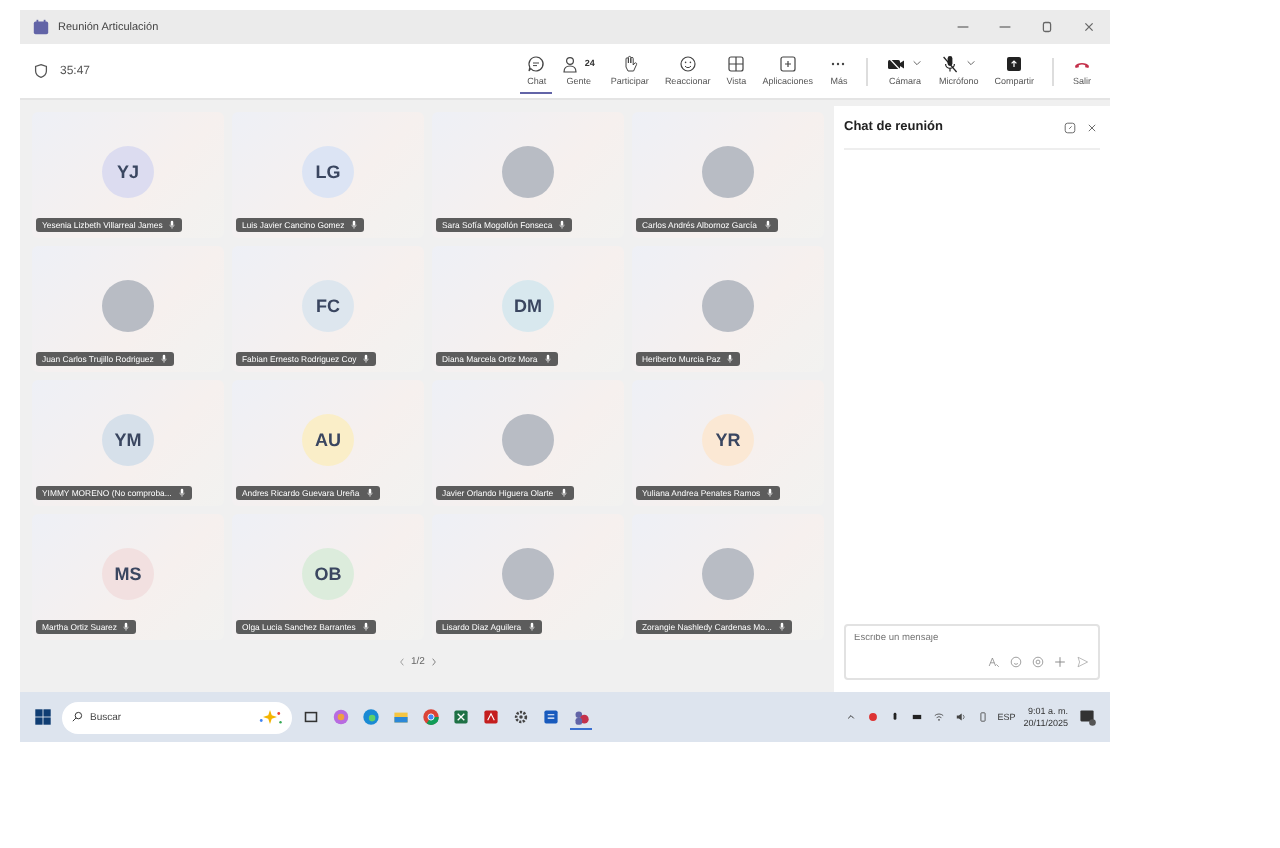  I want to click on task-view-icon, so click(311, 717).